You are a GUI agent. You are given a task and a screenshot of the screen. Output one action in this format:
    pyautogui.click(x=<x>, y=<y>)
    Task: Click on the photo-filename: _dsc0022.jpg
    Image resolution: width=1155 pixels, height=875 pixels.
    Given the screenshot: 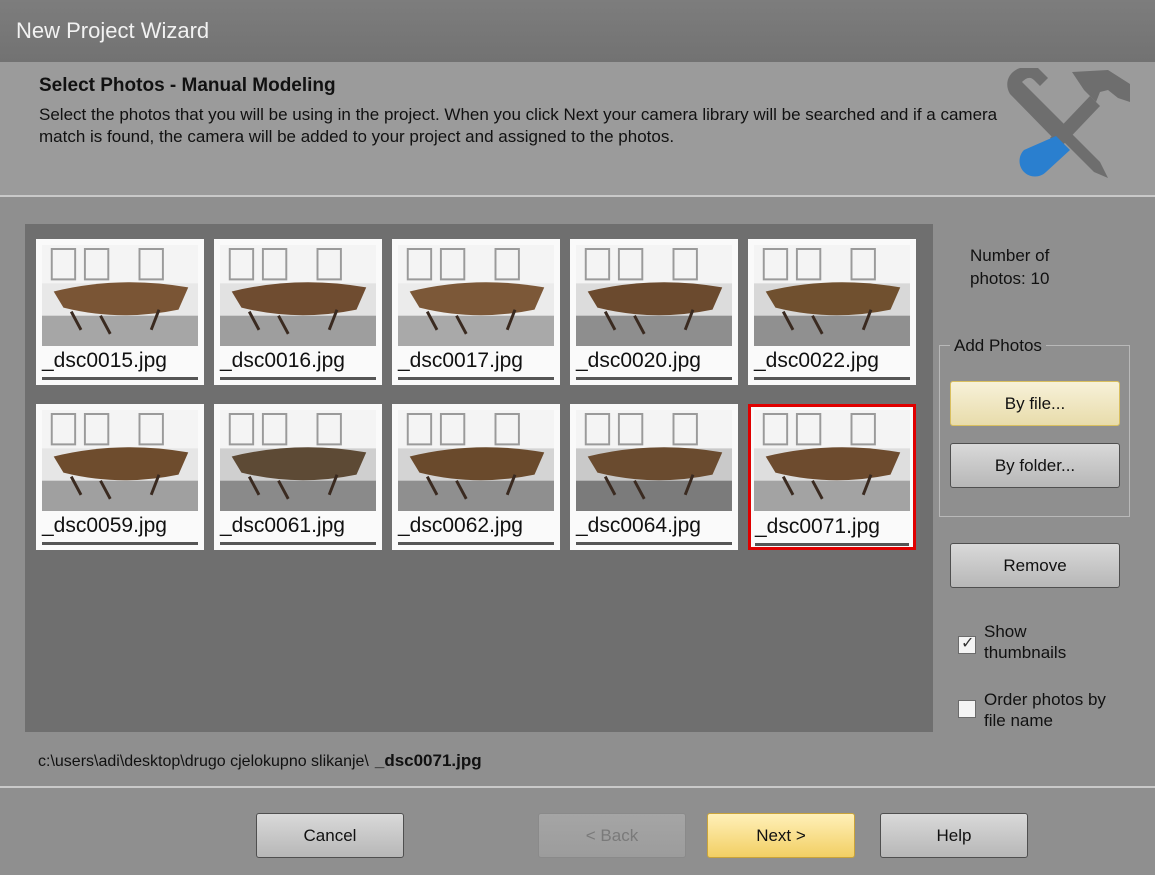 What is the action you would take?
    pyautogui.click(x=816, y=360)
    